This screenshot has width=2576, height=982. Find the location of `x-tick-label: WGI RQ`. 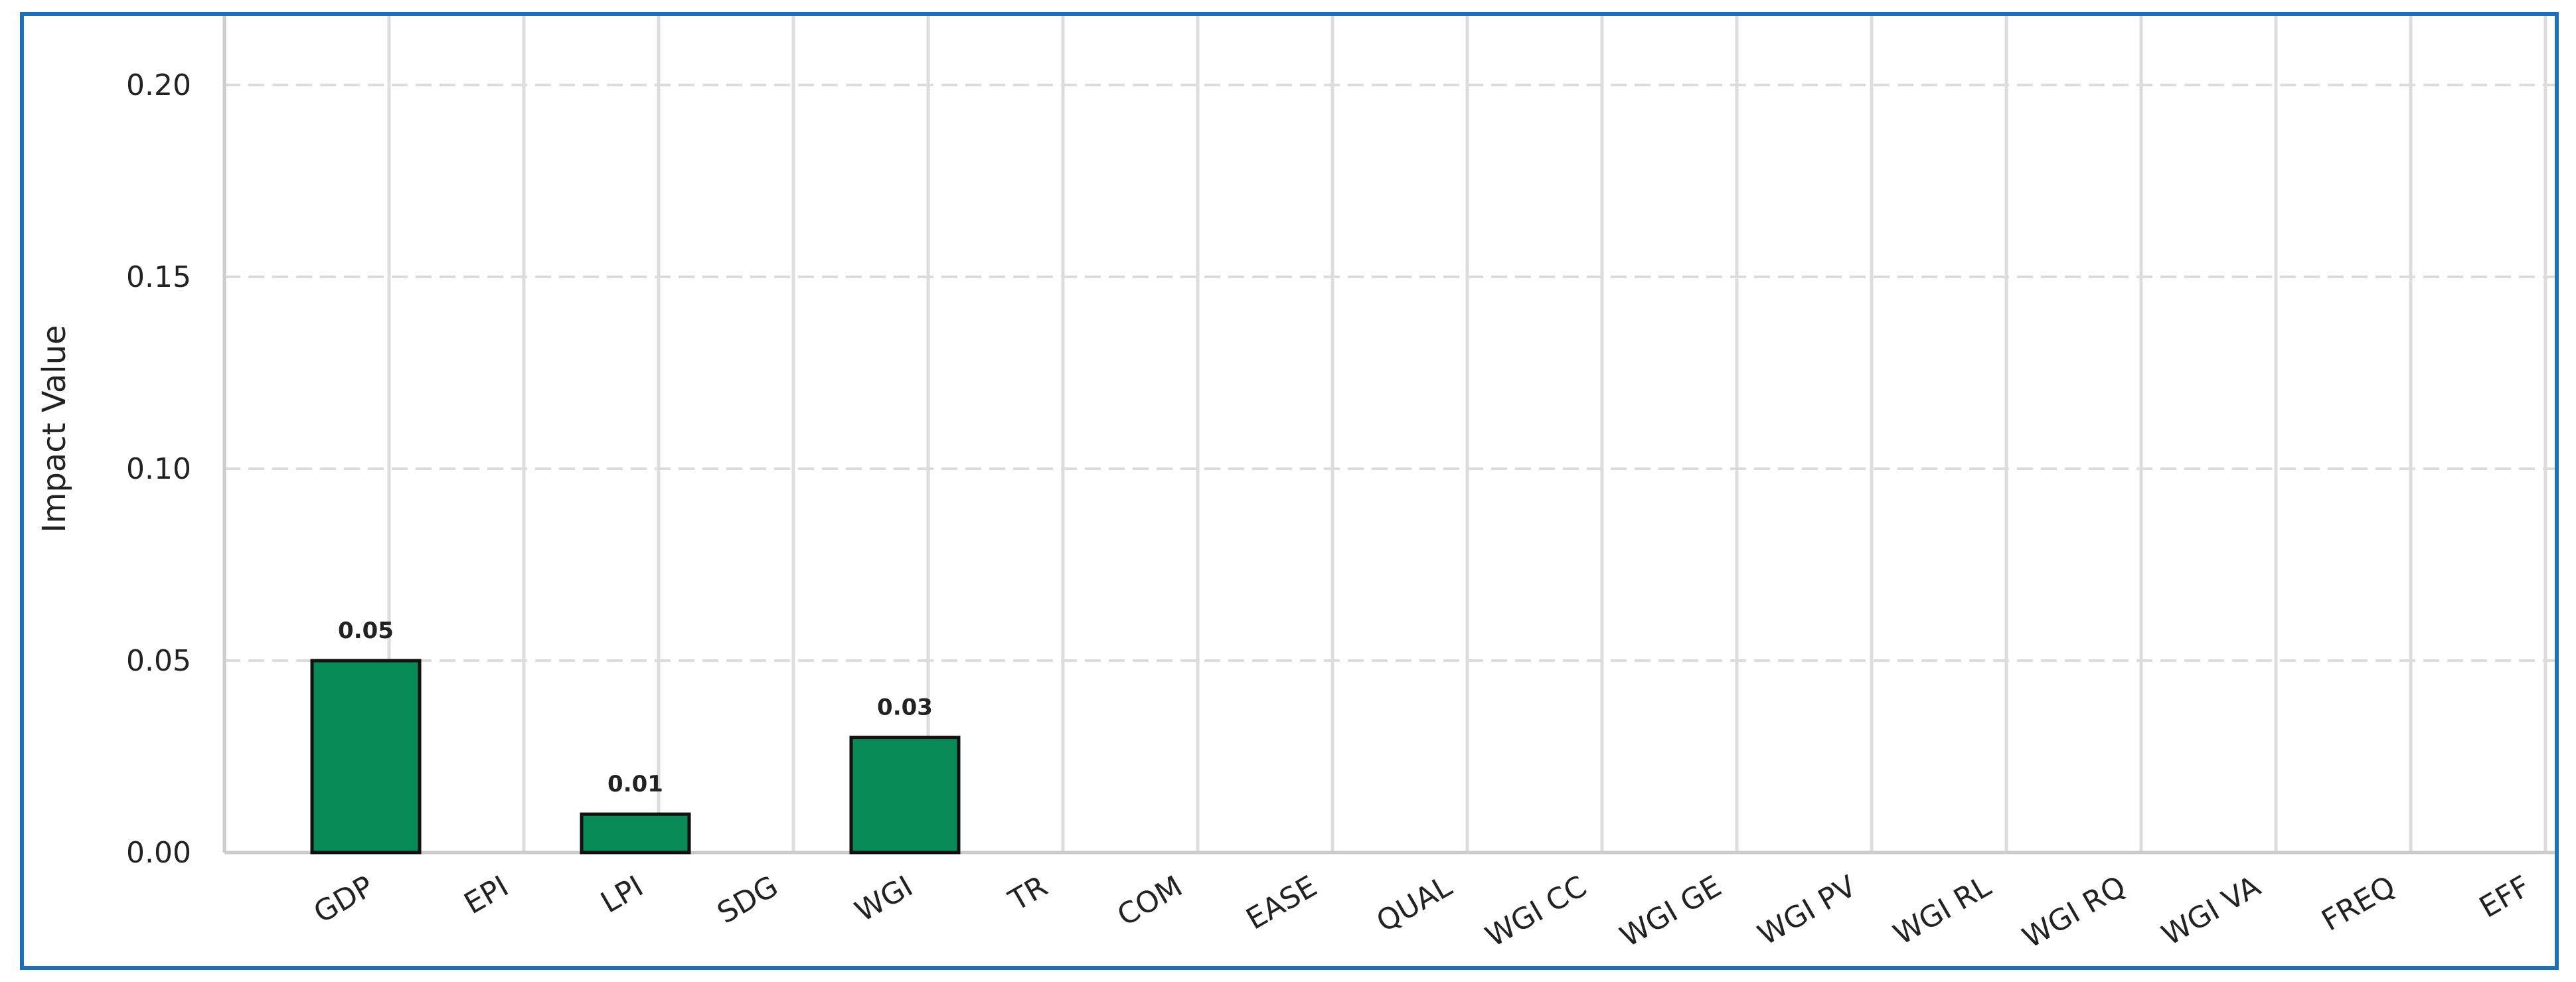

x-tick-label: WGI RQ is located at coordinates (2074, 912).